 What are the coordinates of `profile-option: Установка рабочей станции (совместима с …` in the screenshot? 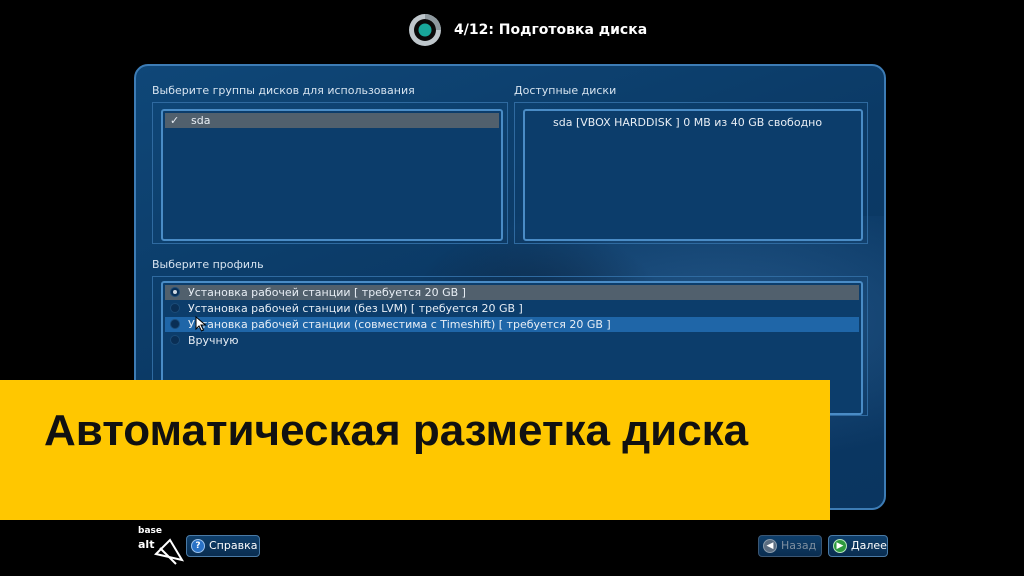 It's located at (512, 324).